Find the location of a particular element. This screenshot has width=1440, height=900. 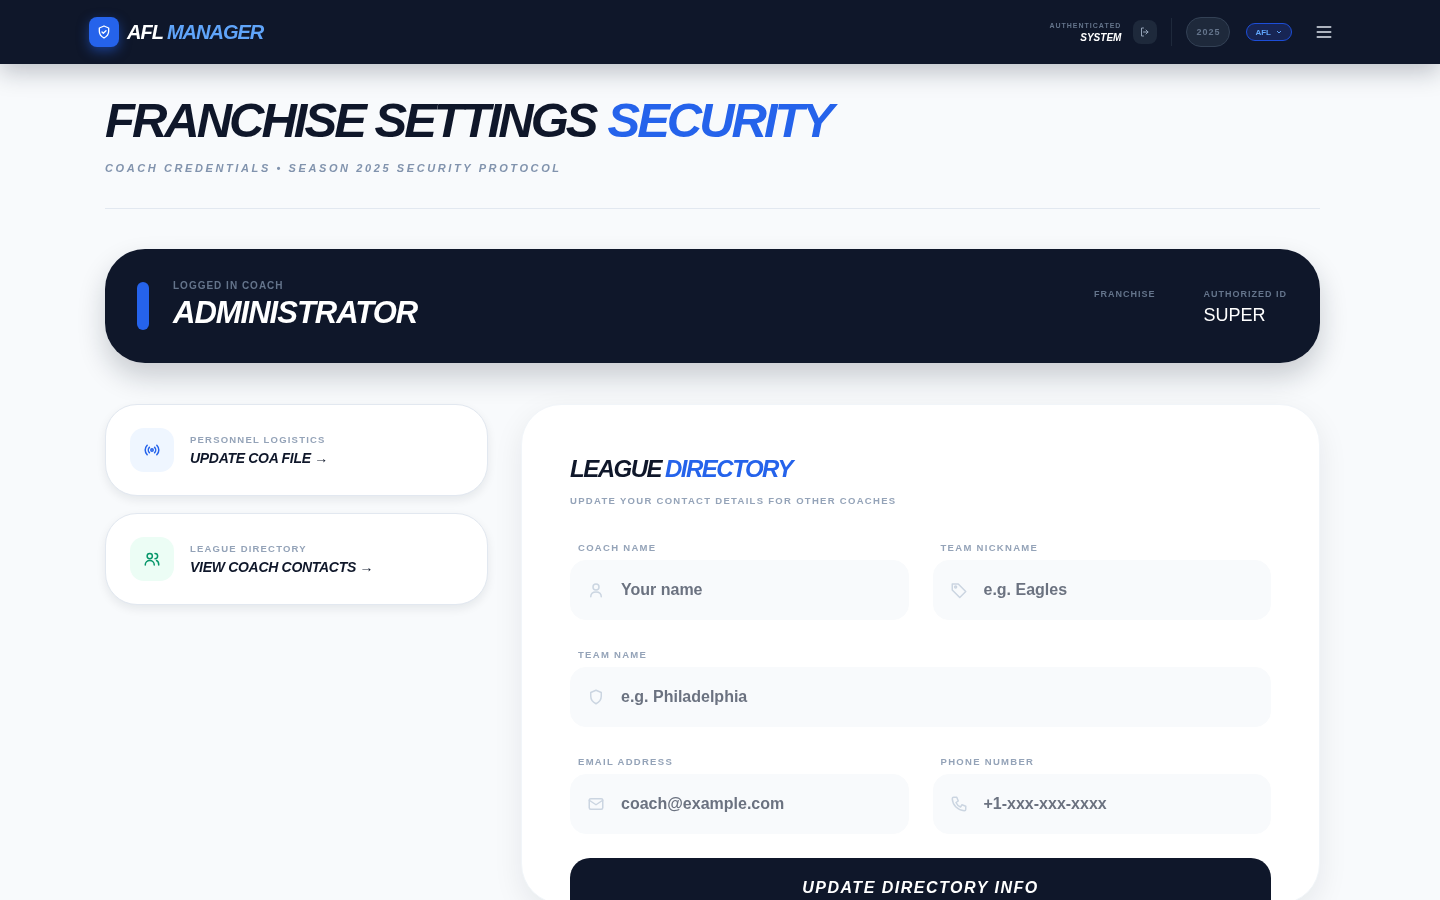

field-label: TEAM NICKNAME is located at coordinates (989, 547).